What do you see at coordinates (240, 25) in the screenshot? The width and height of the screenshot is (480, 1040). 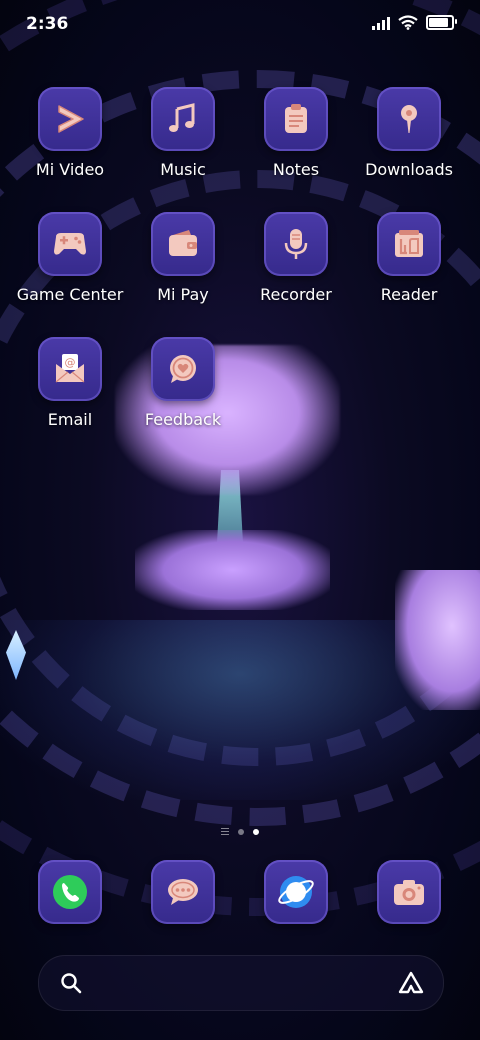 I see `status-bar: 2:36` at bounding box center [240, 25].